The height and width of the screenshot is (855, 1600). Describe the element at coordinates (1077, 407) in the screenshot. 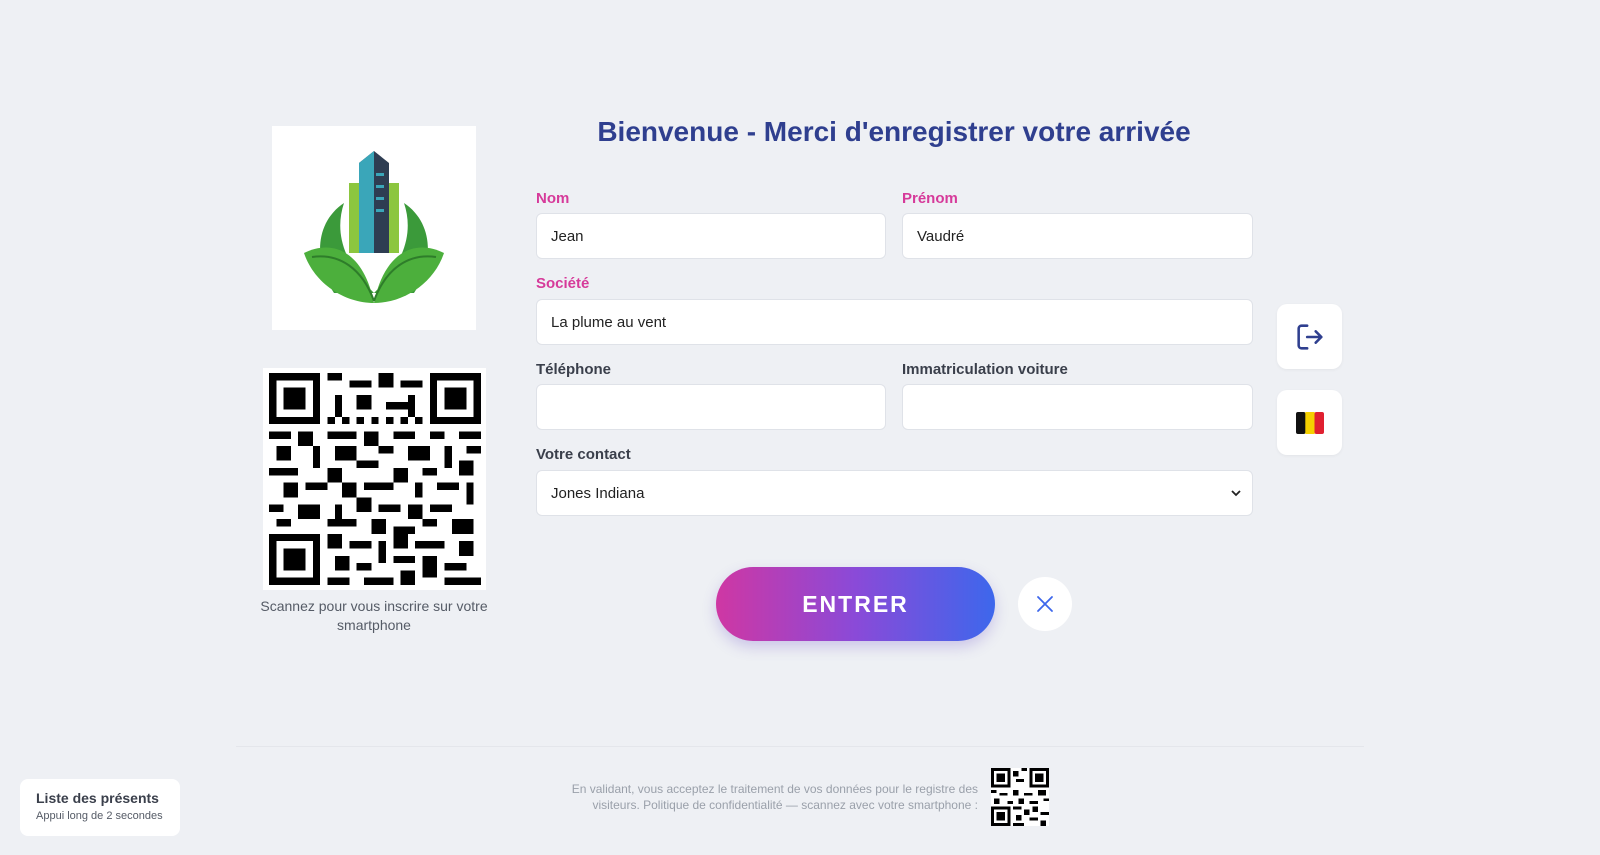

I see `immatriculation-input` at that location.